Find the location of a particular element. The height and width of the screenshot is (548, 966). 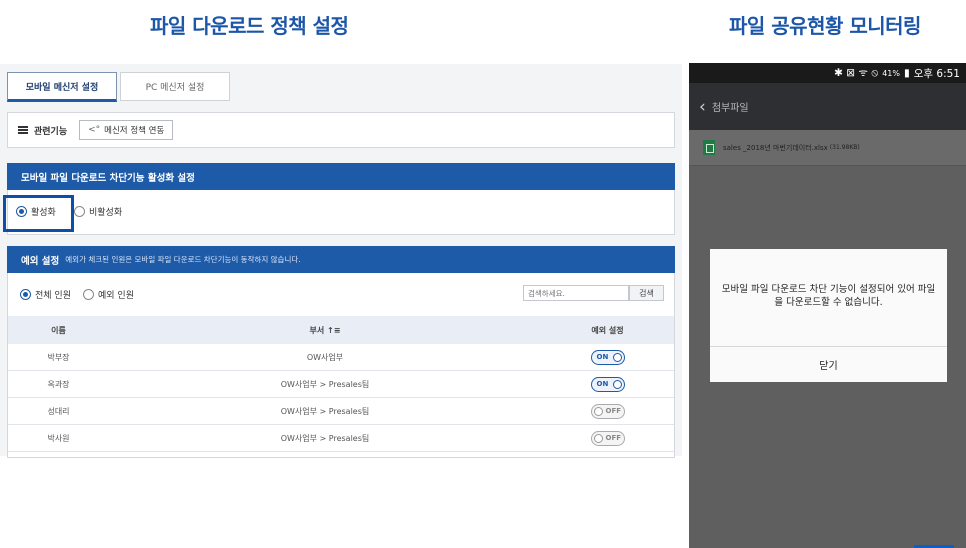

status-icons: ✱ ⊠ ᯤ ⦸ is located at coordinates (856, 73).